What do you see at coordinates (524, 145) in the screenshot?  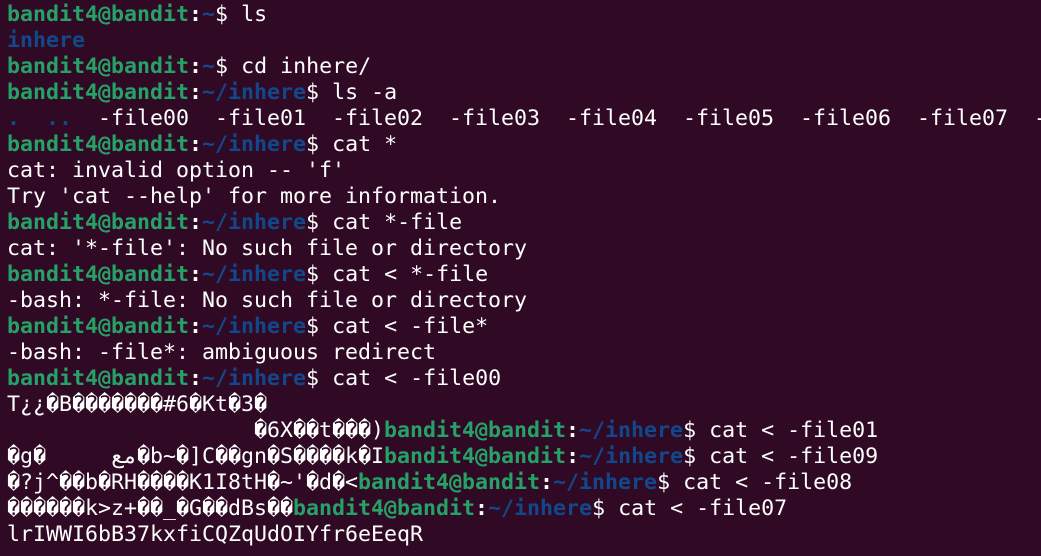 I see `terminal-line: bandit4@bandit:~/inhere$ cat *` at bounding box center [524, 145].